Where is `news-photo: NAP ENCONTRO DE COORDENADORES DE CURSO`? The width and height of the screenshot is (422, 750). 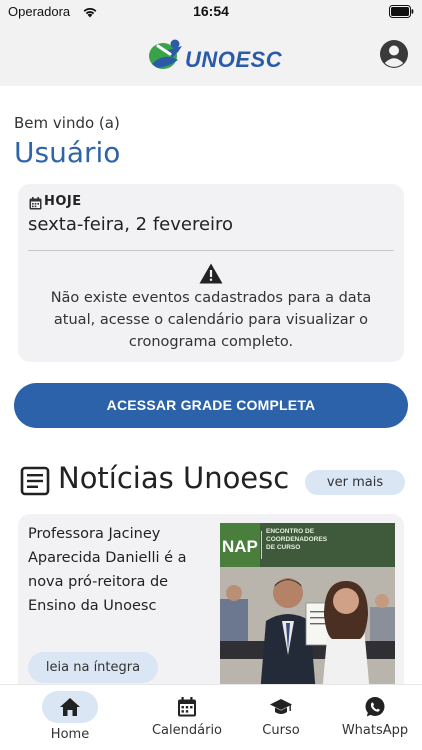 news-photo: NAP ENCONTRO DE COORDENADORES DE CURSO is located at coordinates (307, 608).